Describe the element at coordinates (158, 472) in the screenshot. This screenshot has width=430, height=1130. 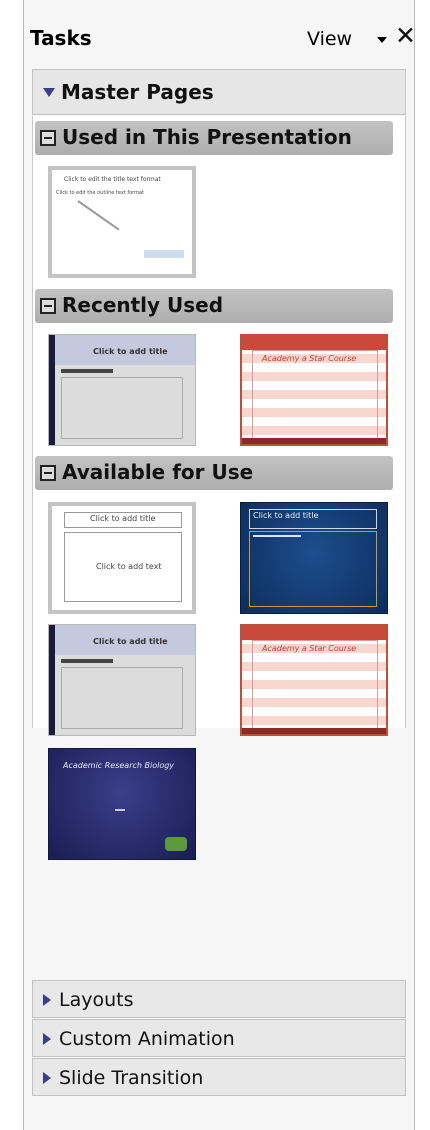
I see `section-label: Available for Use` at that location.